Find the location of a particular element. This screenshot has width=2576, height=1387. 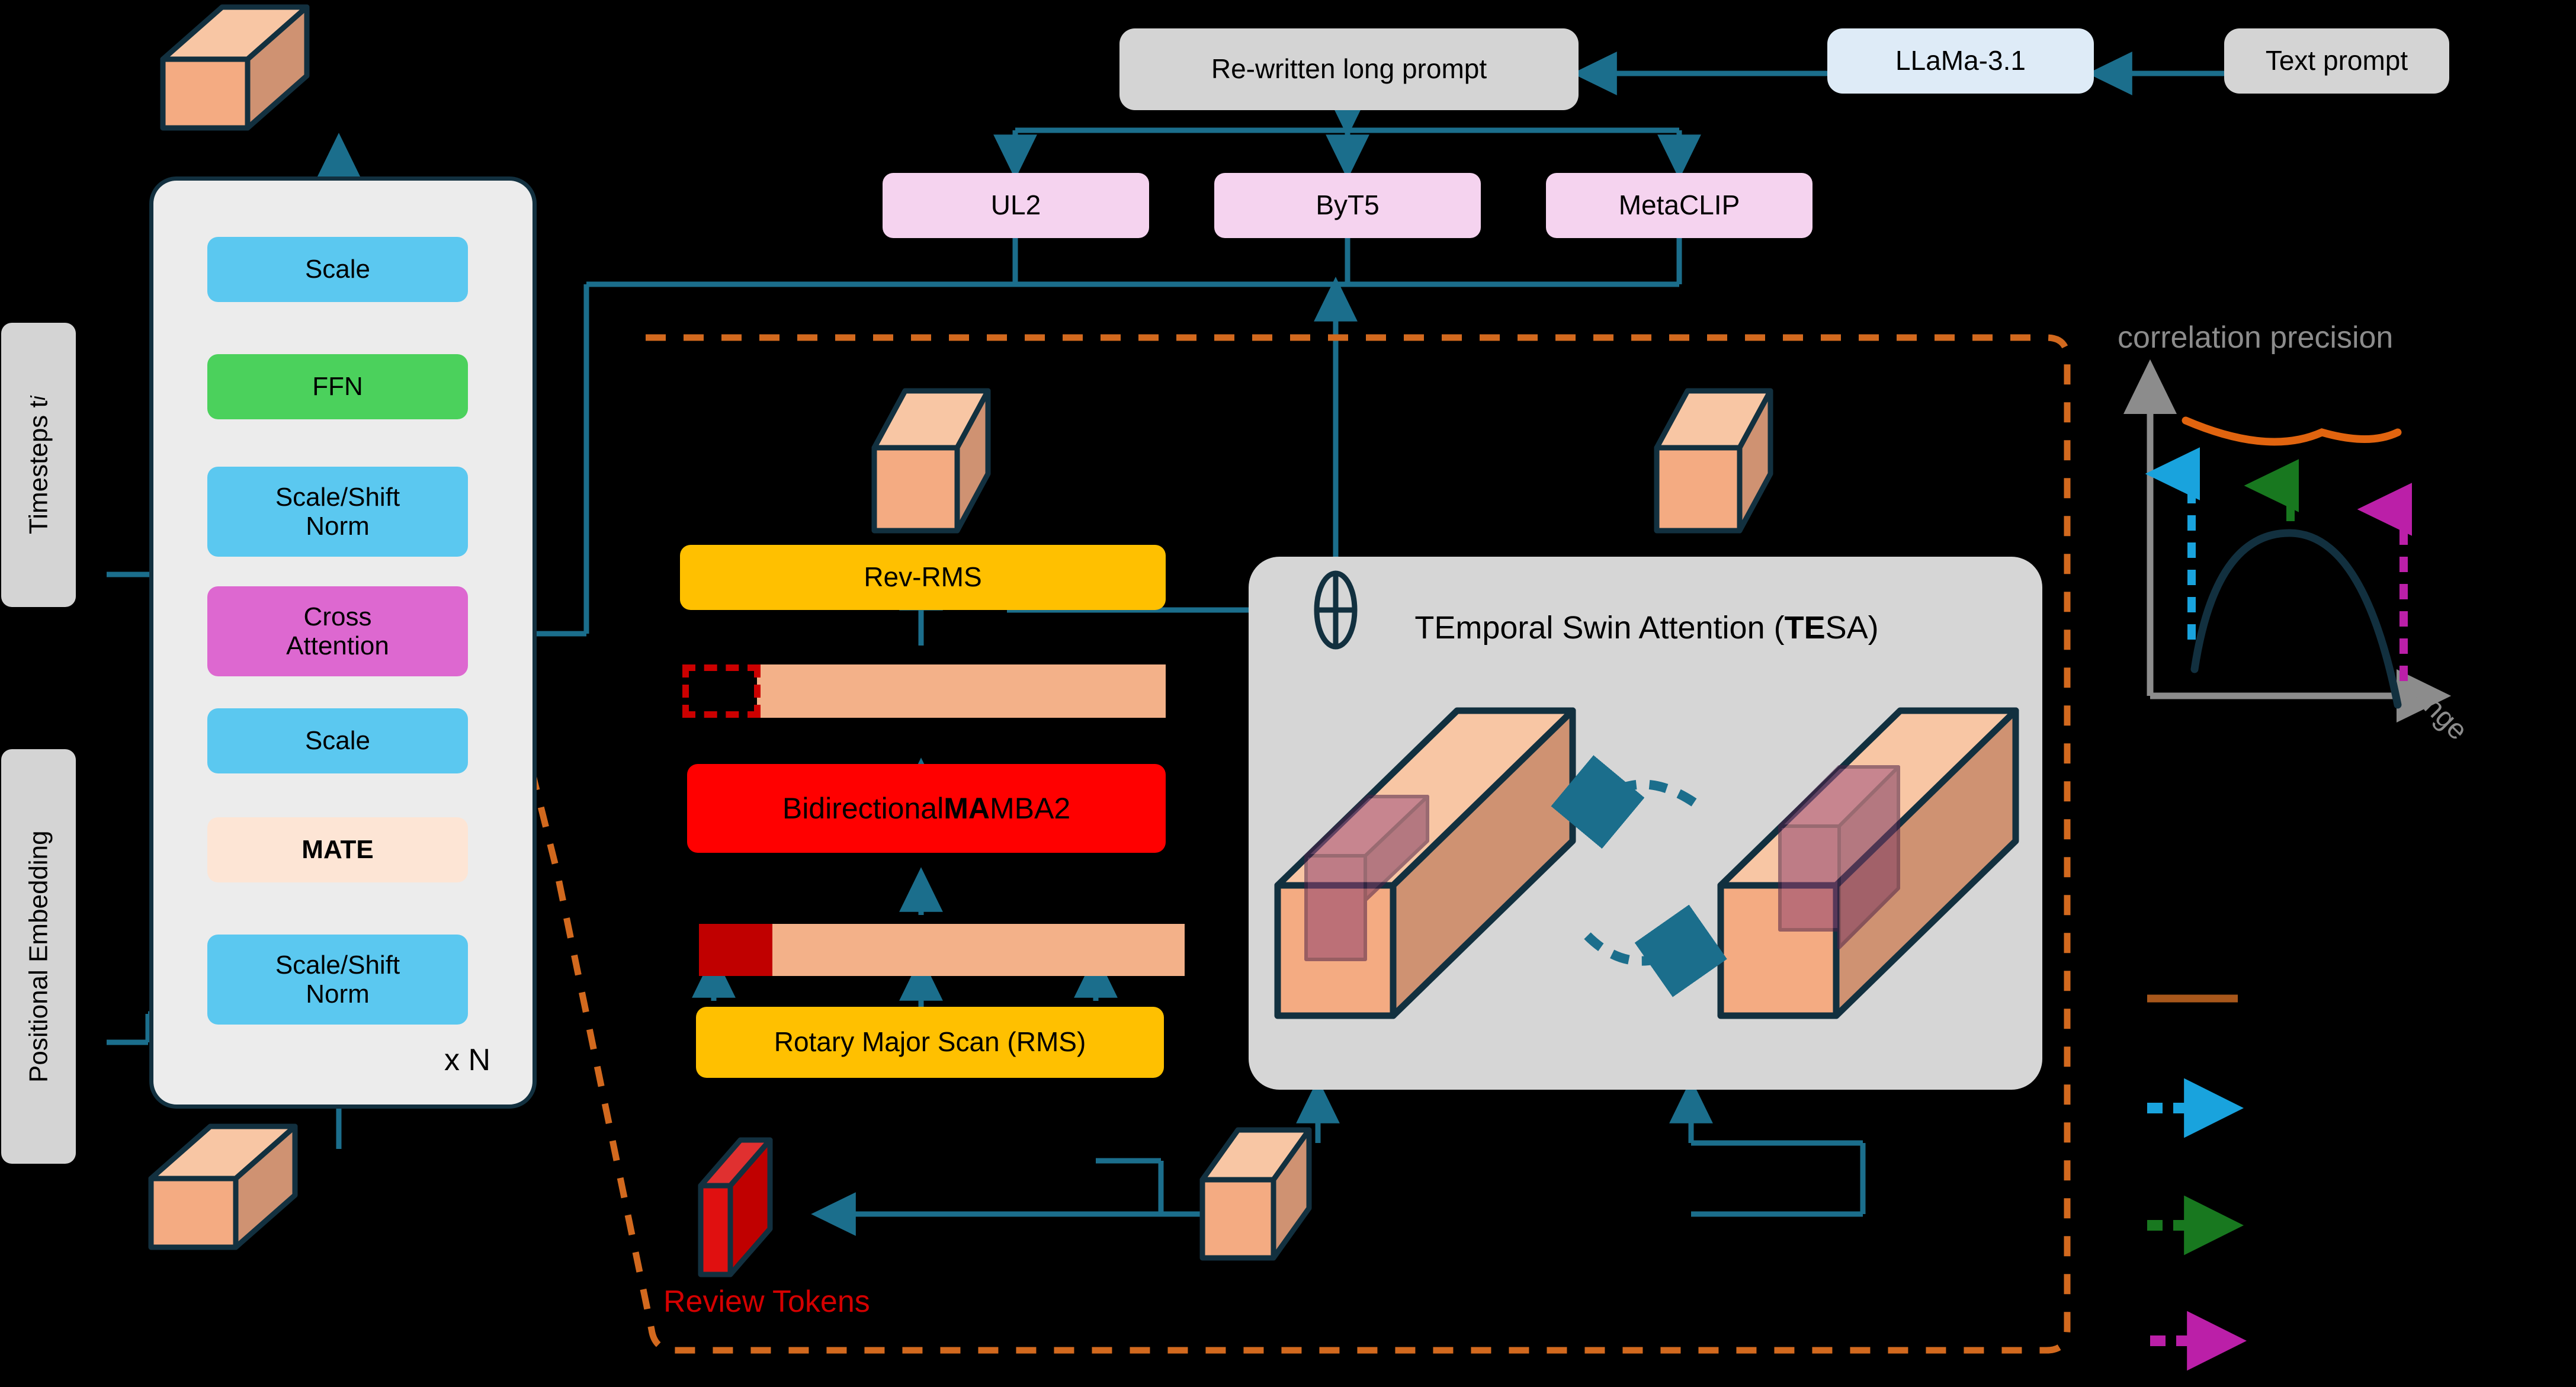

tesa-output-cuboid is located at coordinates (1714, 461).